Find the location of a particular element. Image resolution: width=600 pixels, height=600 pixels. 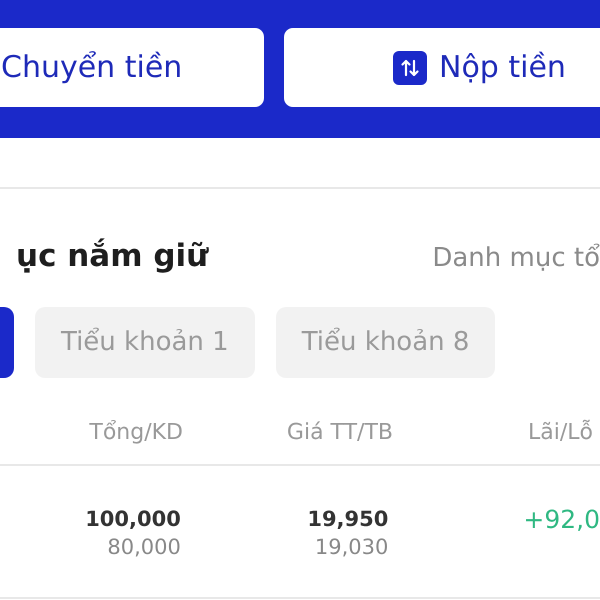

account-tab is located at coordinates (7, 342).